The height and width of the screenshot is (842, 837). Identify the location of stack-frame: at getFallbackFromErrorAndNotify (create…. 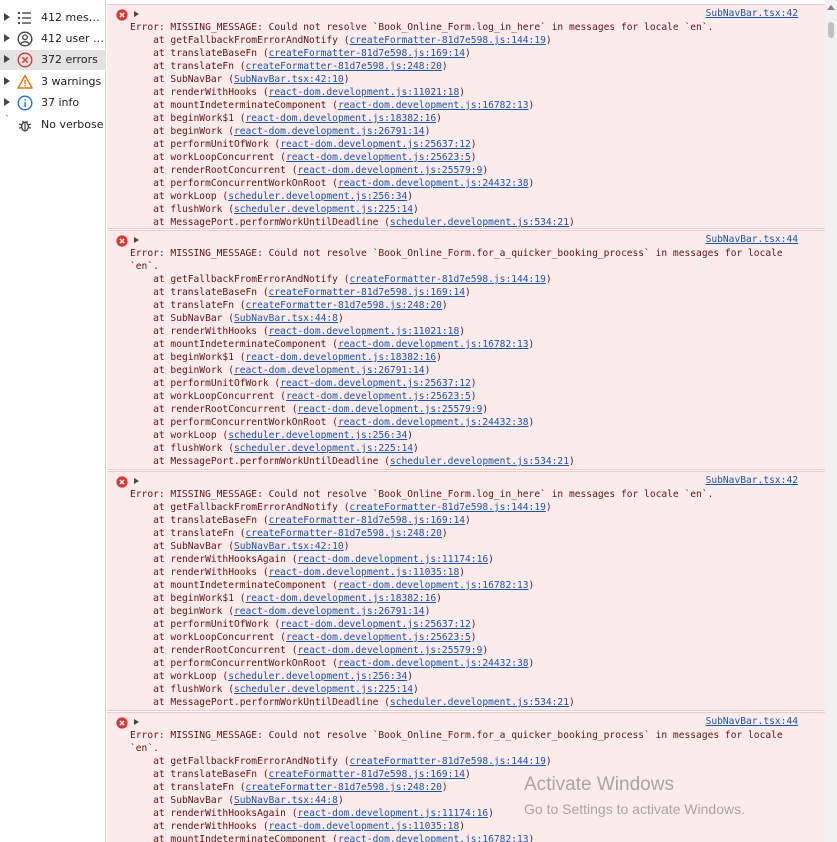
(341, 40).